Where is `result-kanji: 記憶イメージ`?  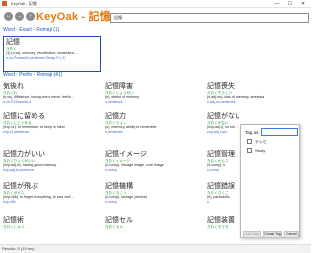 result-kanji: 記憶イメージ is located at coordinates (126, 154).